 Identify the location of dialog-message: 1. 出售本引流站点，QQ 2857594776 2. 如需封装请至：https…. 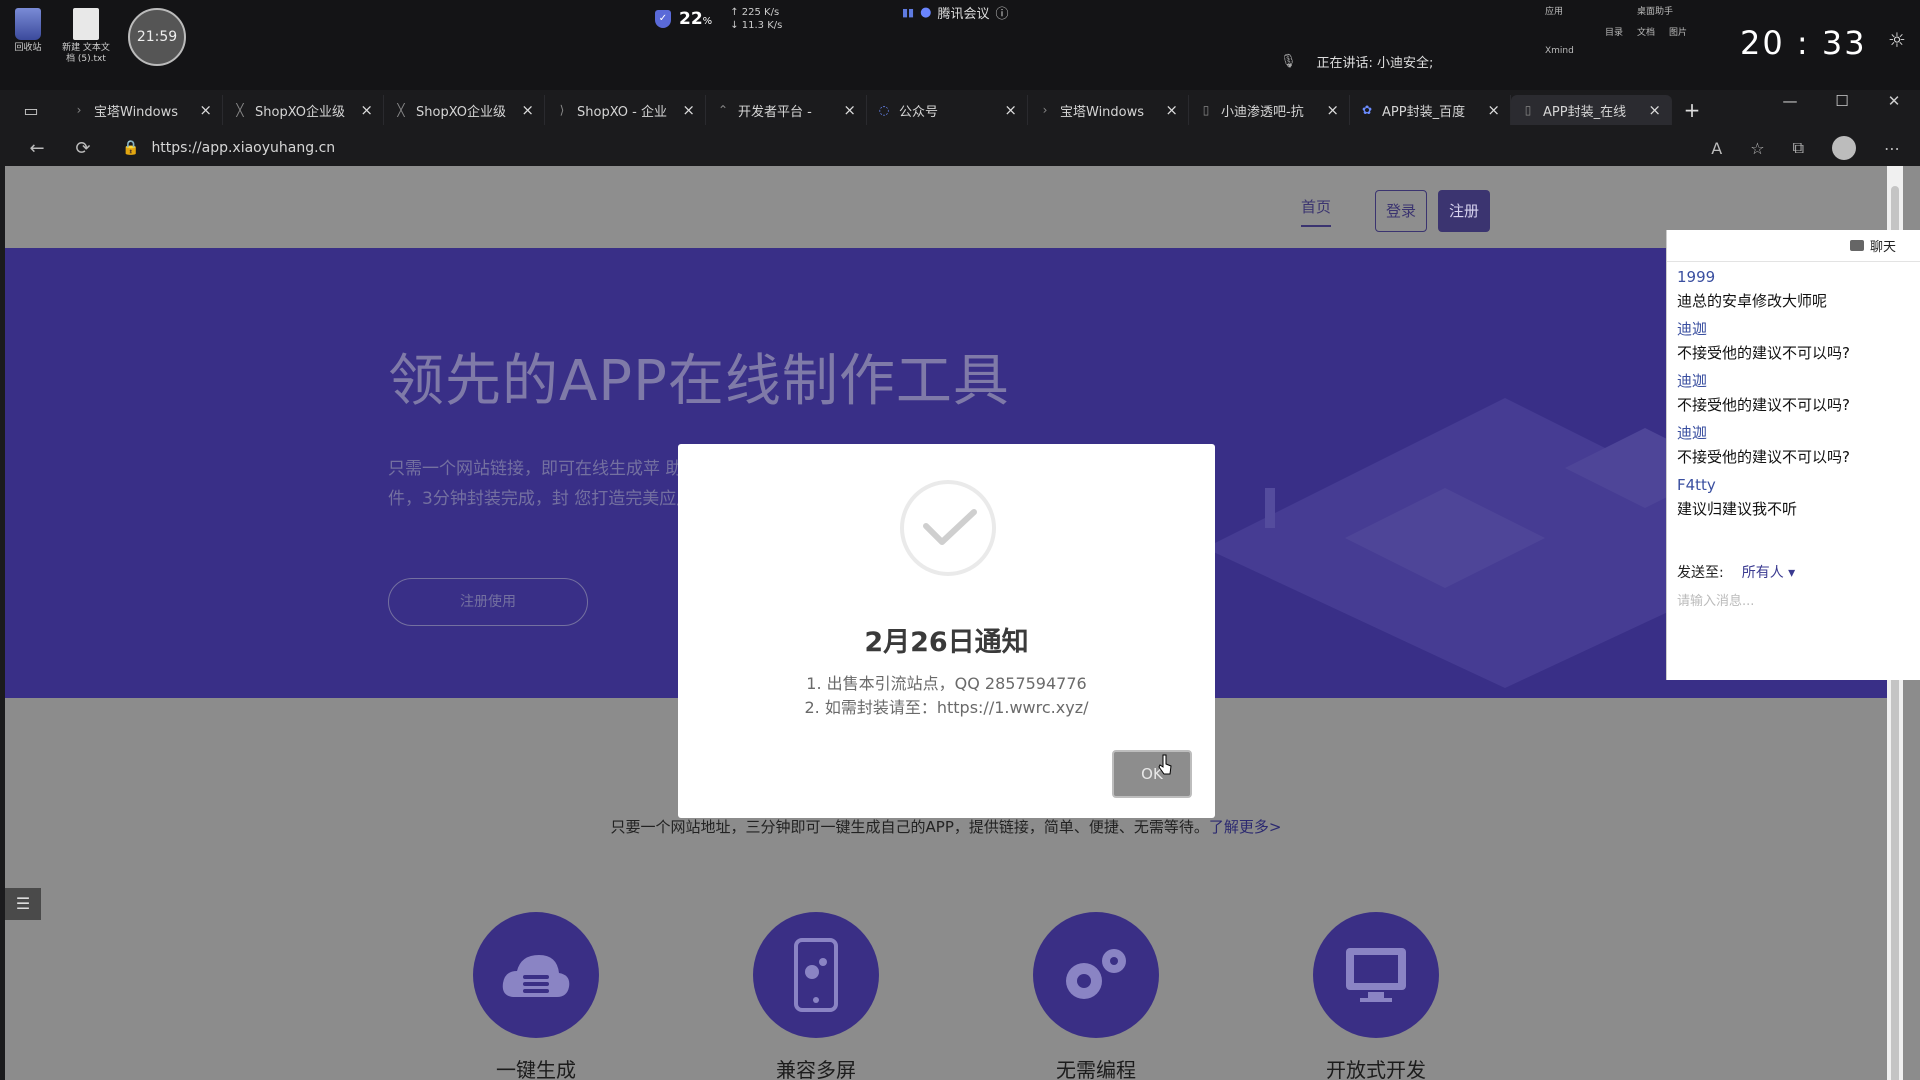
(946, 696).